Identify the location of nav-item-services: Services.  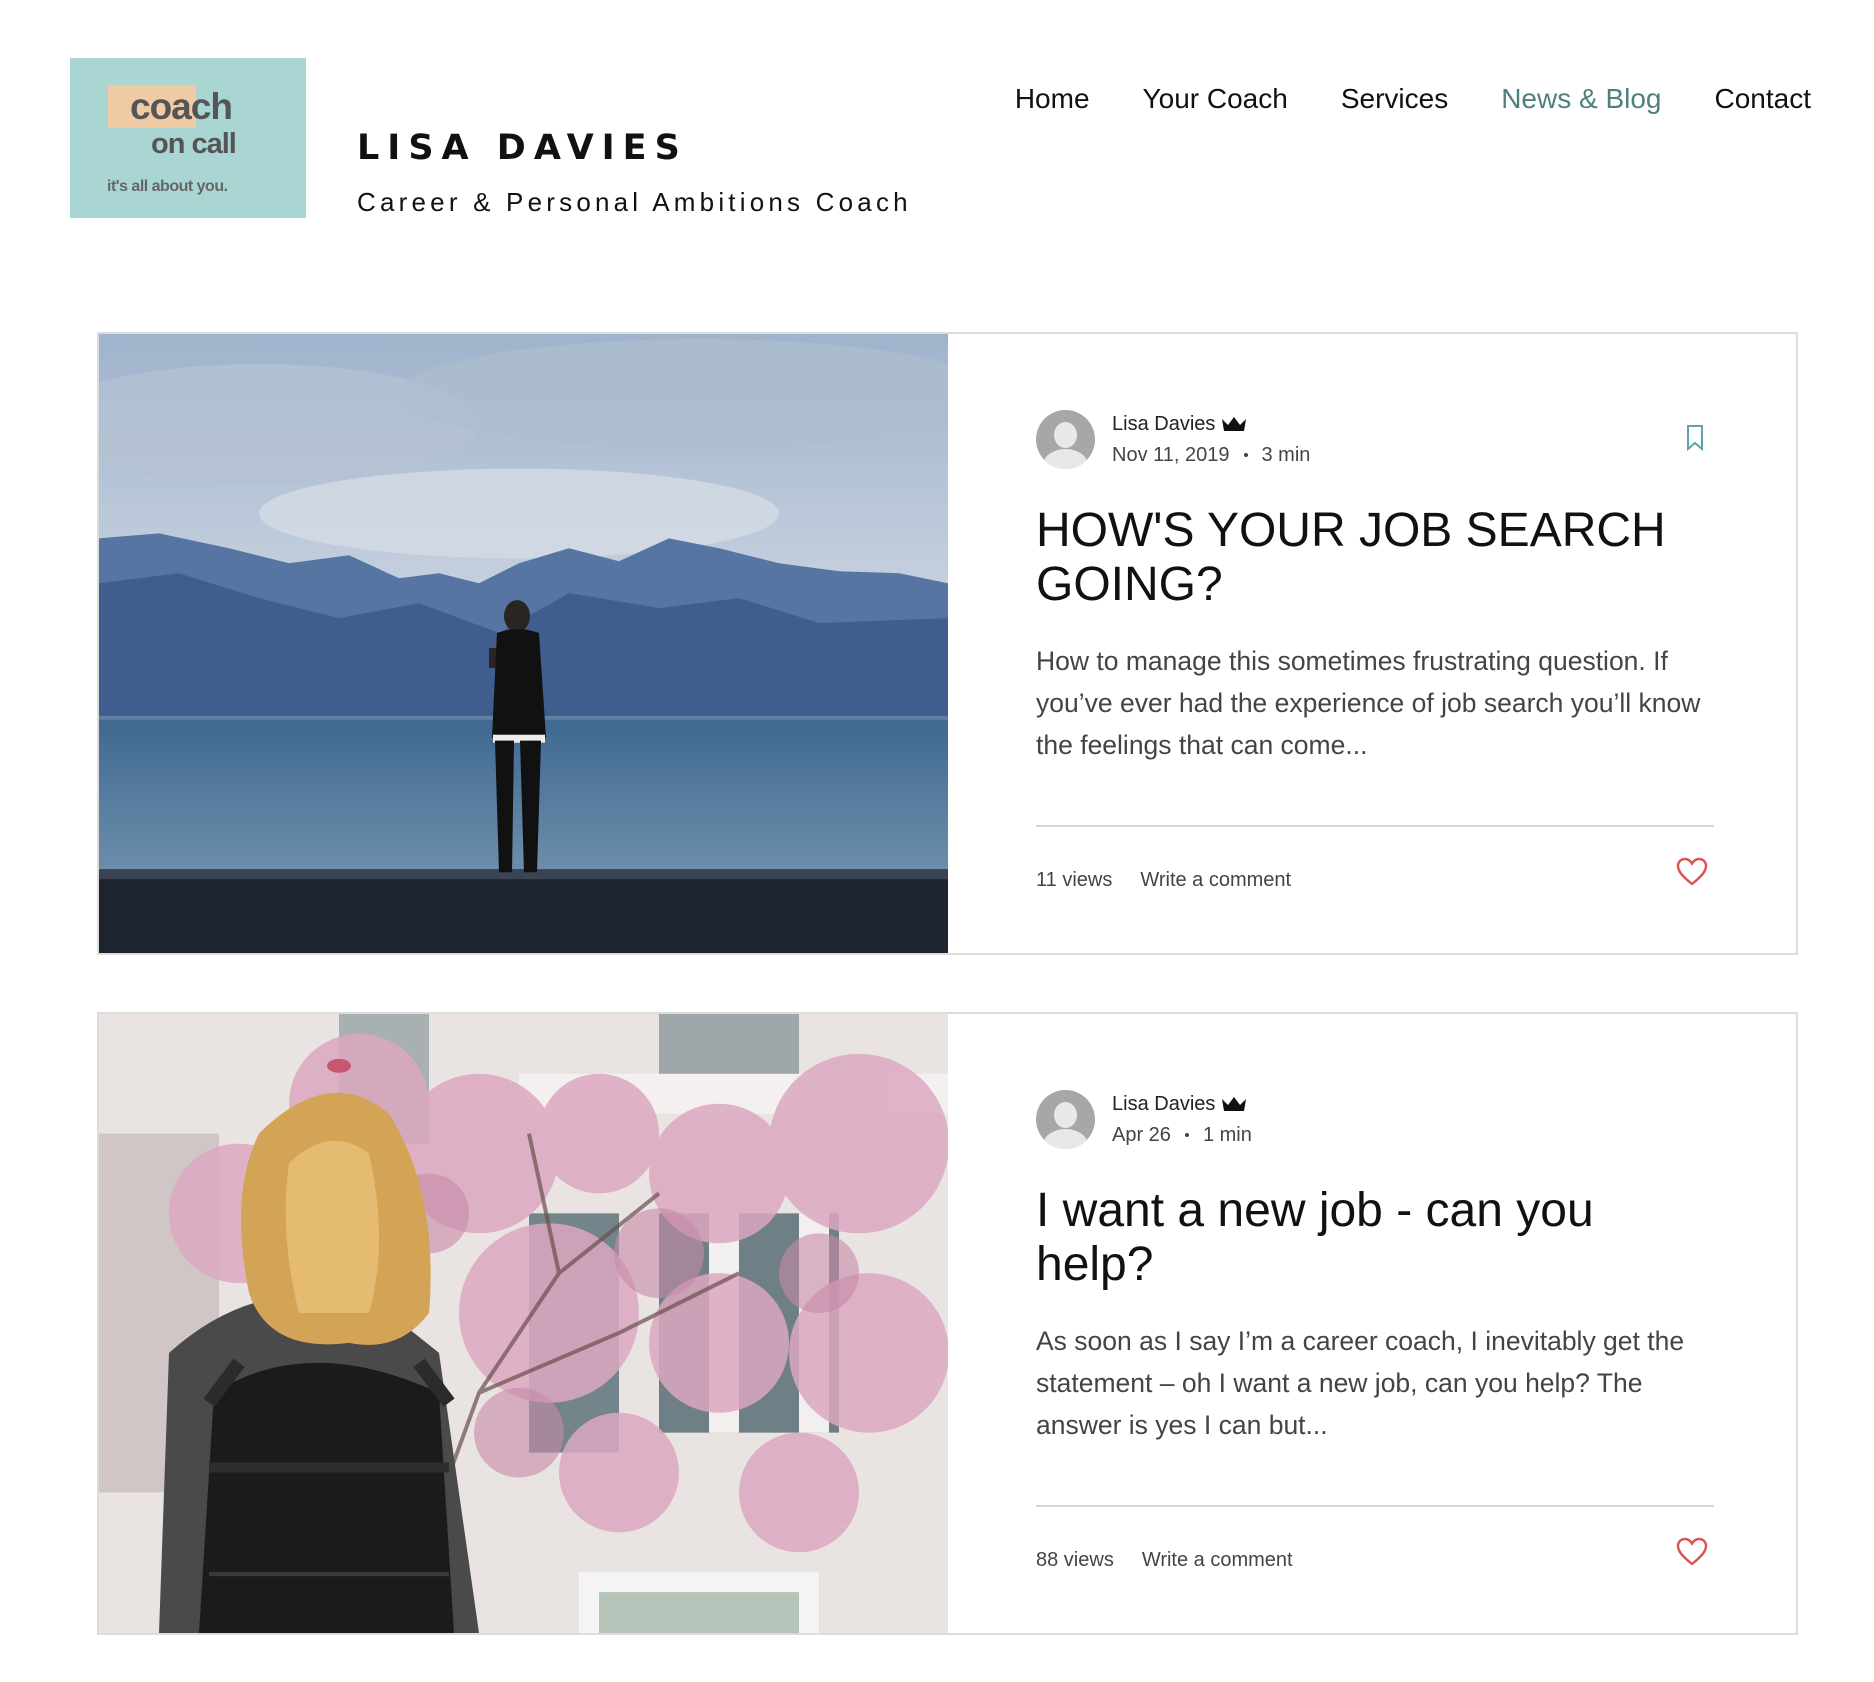
(1394, 99).